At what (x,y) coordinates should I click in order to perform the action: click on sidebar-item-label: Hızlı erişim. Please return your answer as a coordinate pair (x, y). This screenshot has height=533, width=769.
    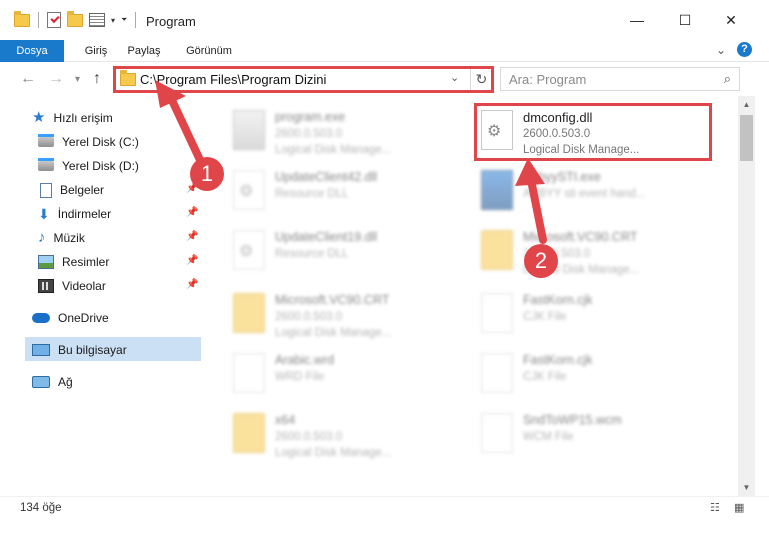
    Looking at the image, I should click on (83, 118).